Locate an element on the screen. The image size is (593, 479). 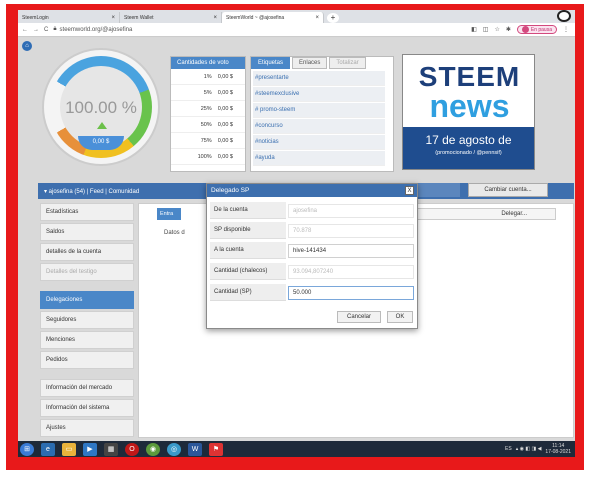
word-icon: W is located at coordinates (195, 449).